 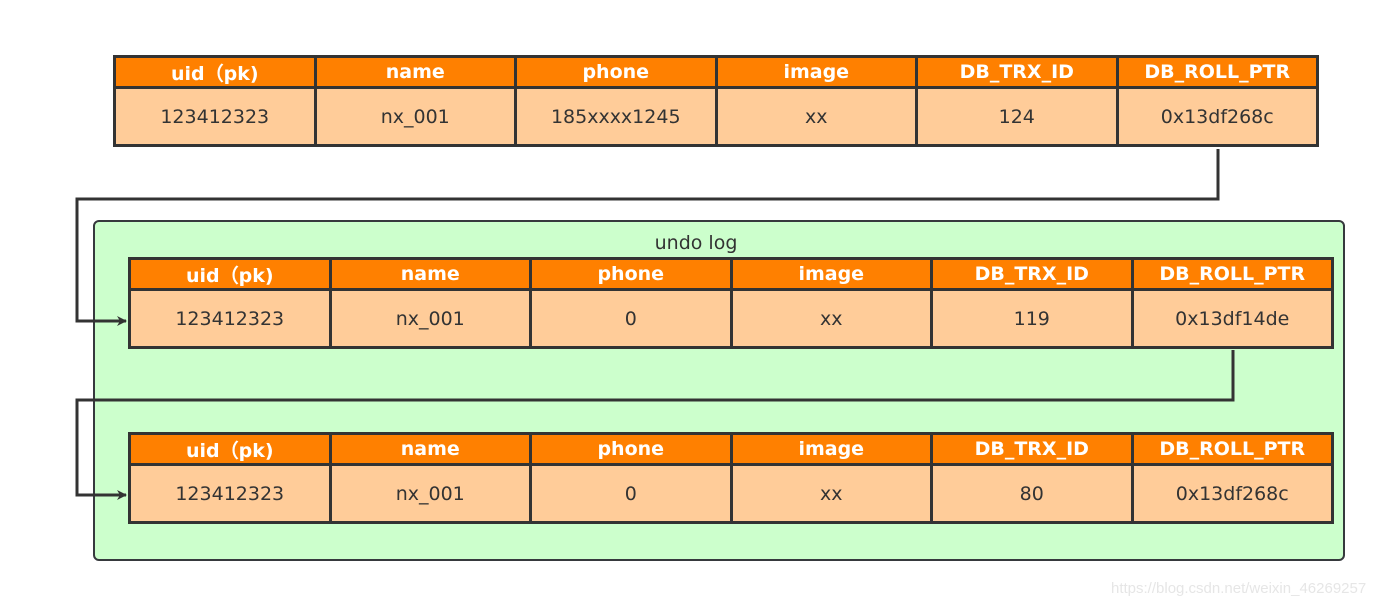 I want to click on watermark: https://blog.csdn.net/weixin_46269257, so click(x=1239, y=588).